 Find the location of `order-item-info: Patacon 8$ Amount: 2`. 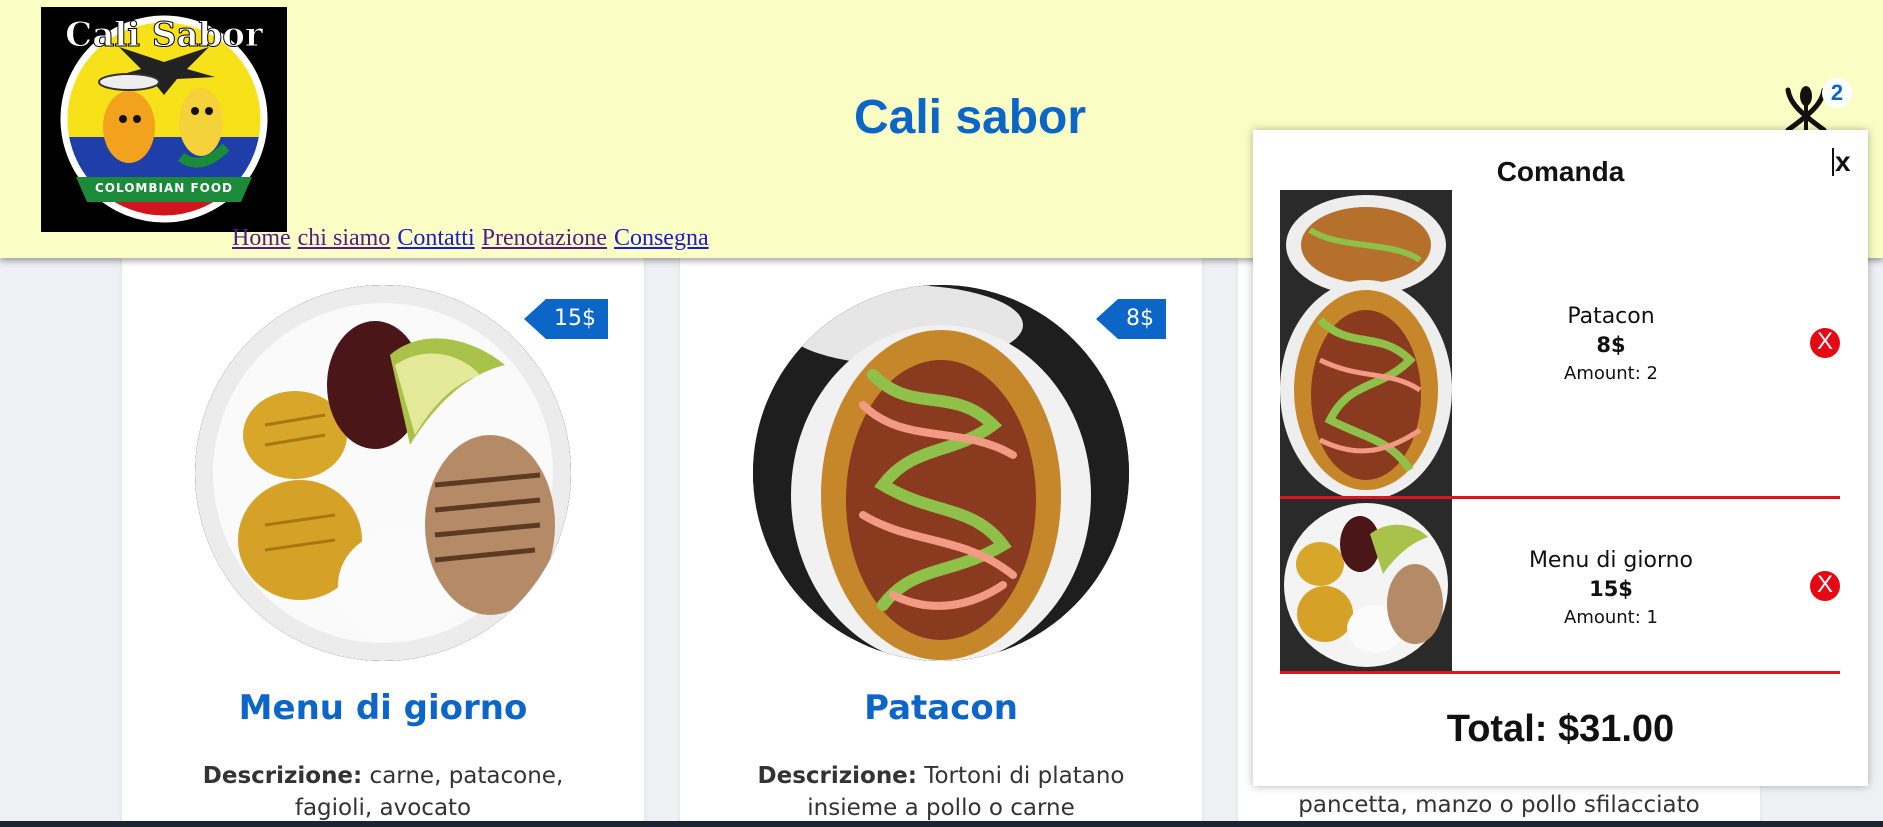

order-item-info: Patacon 8$ Amount: 2 is located at coordinates (1611, 344).